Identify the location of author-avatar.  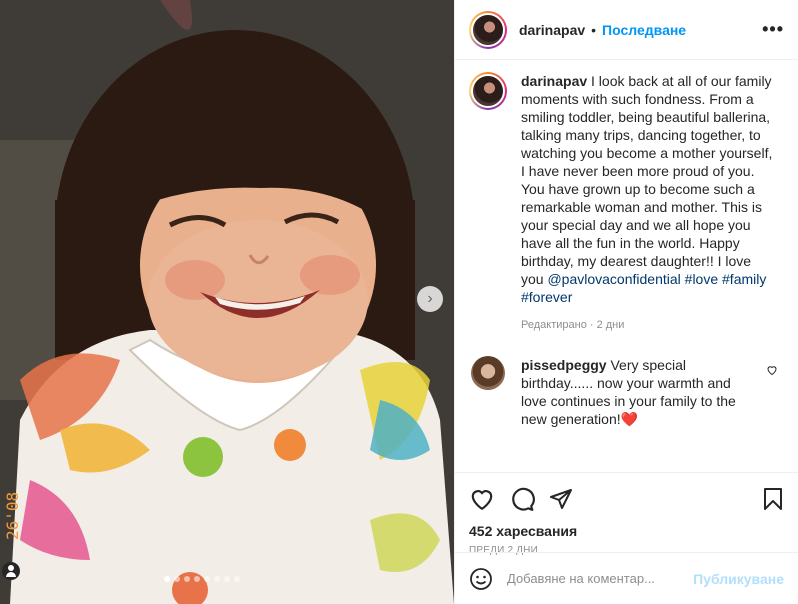
(488, 29).